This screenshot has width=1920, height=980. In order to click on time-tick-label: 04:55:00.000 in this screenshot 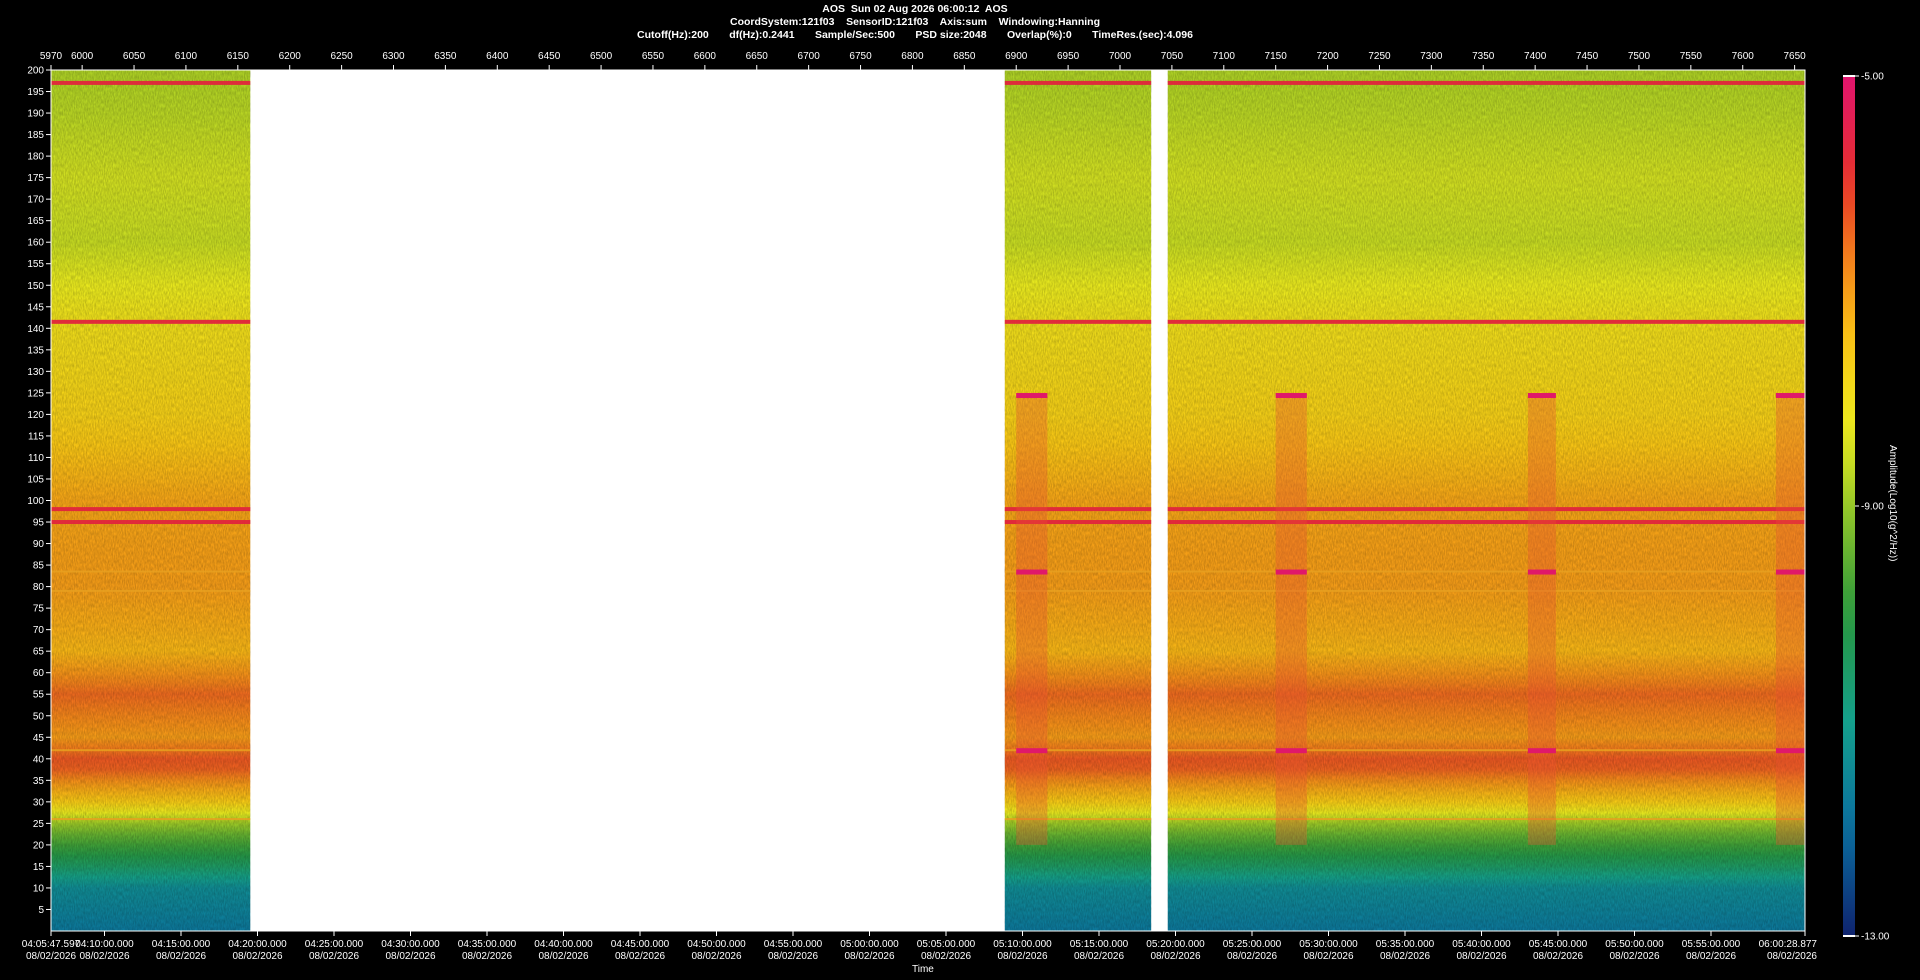, I will do `click(793, 944)`.